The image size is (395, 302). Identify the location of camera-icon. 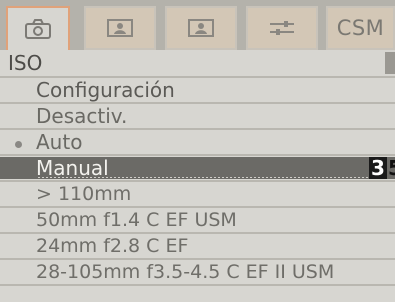
(38, 29).